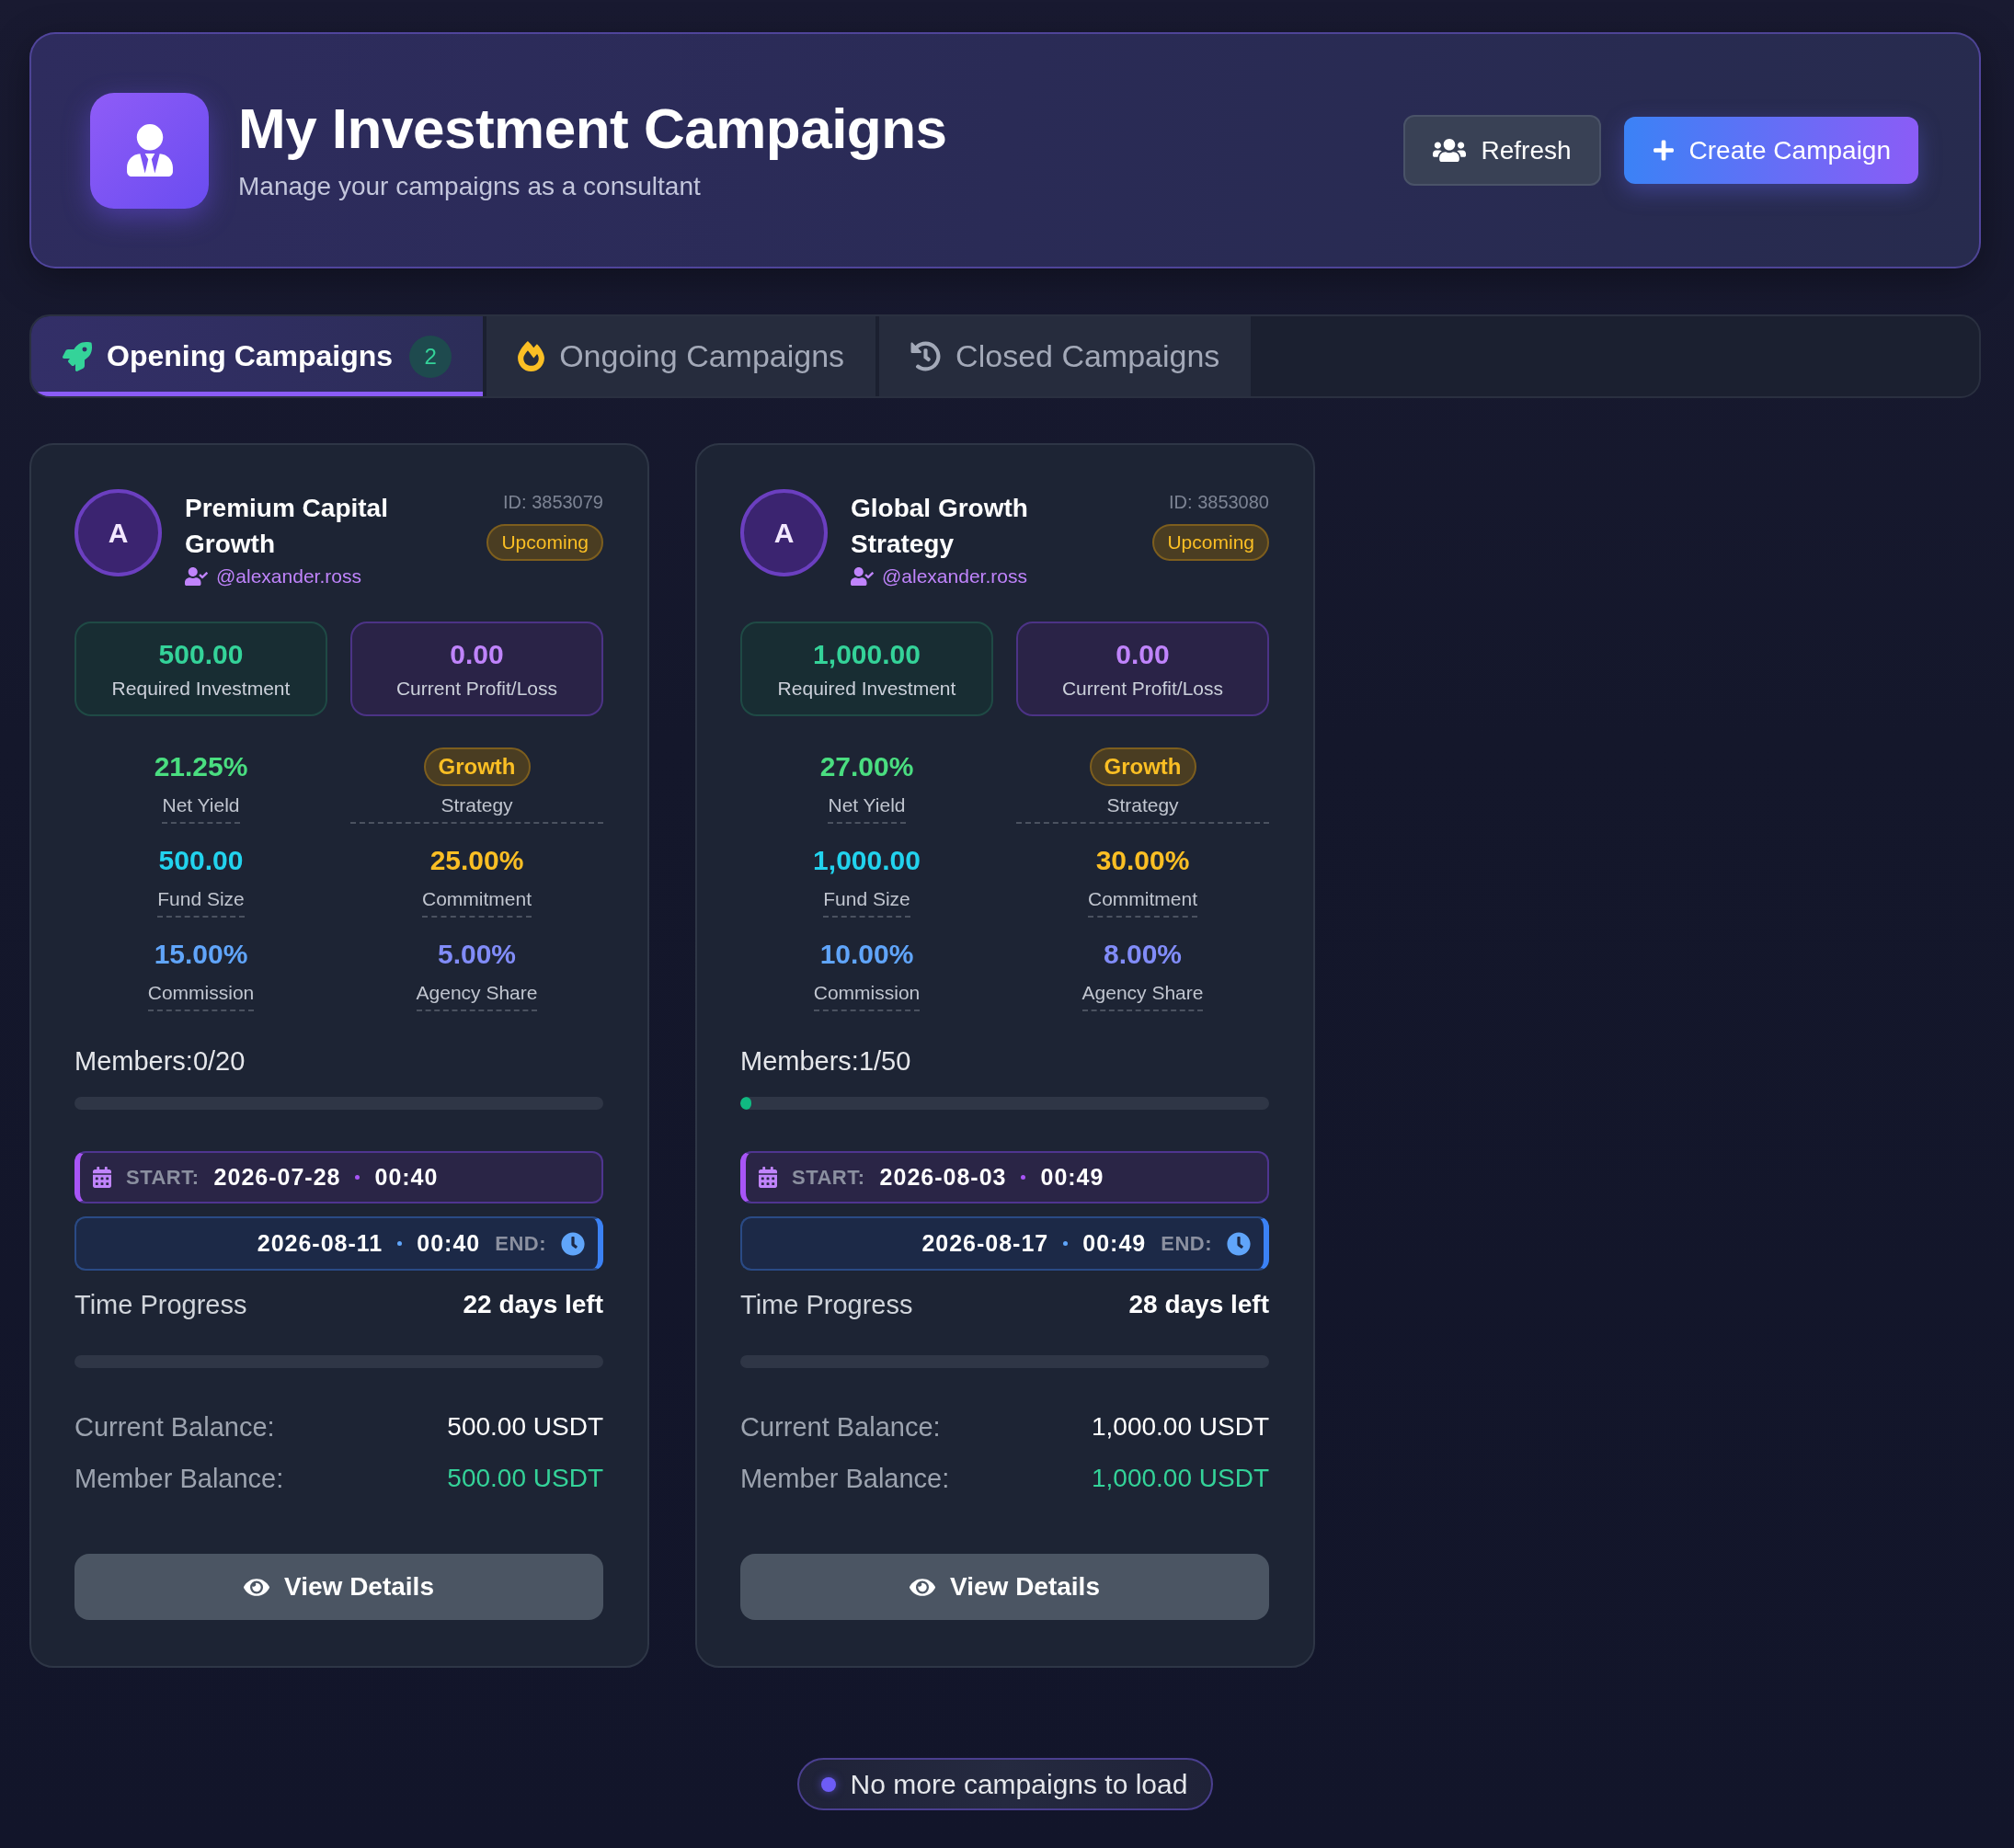 The height and width of the screenshot is (1848, 2014). Describe the element at coordinates (553, 502) in the screenshot. I see `campaign-id: ID: 3853079` at that location.